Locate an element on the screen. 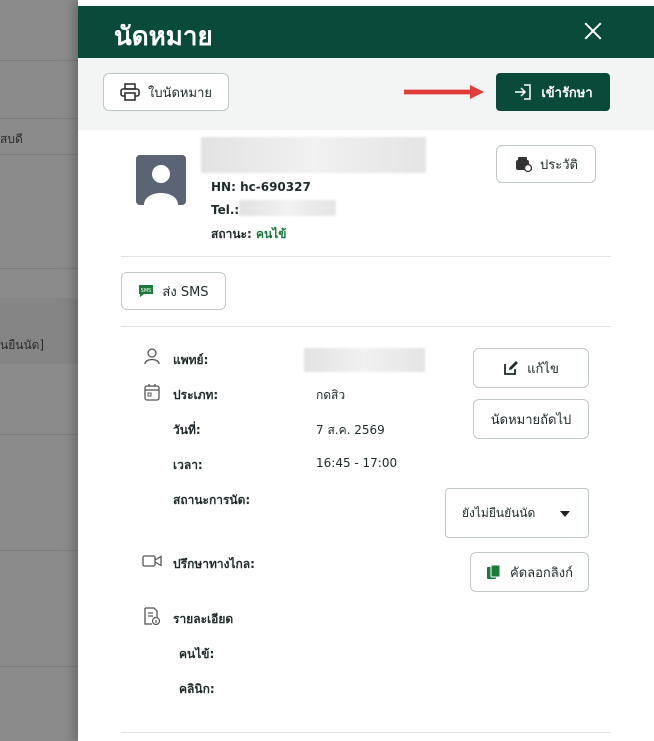 The image size is (654, 741). patient-hn: HN: hc-690327 is located at coordinates (261, 187).